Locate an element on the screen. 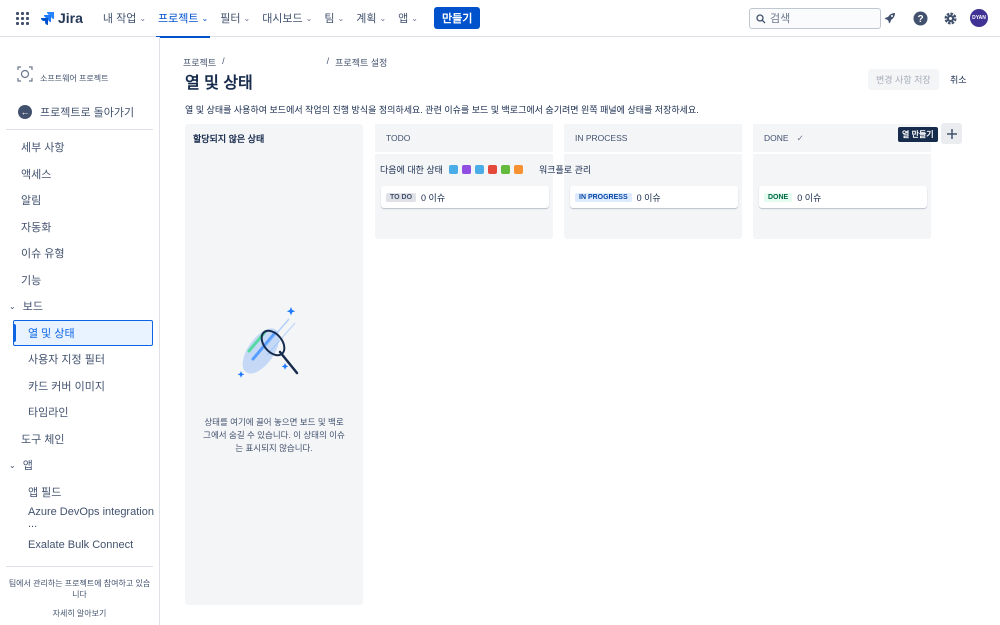 The width and height of the screenshot is (1000, 625). create-column-tooltip: 열 만들기 is located at coordinates (918, 134).